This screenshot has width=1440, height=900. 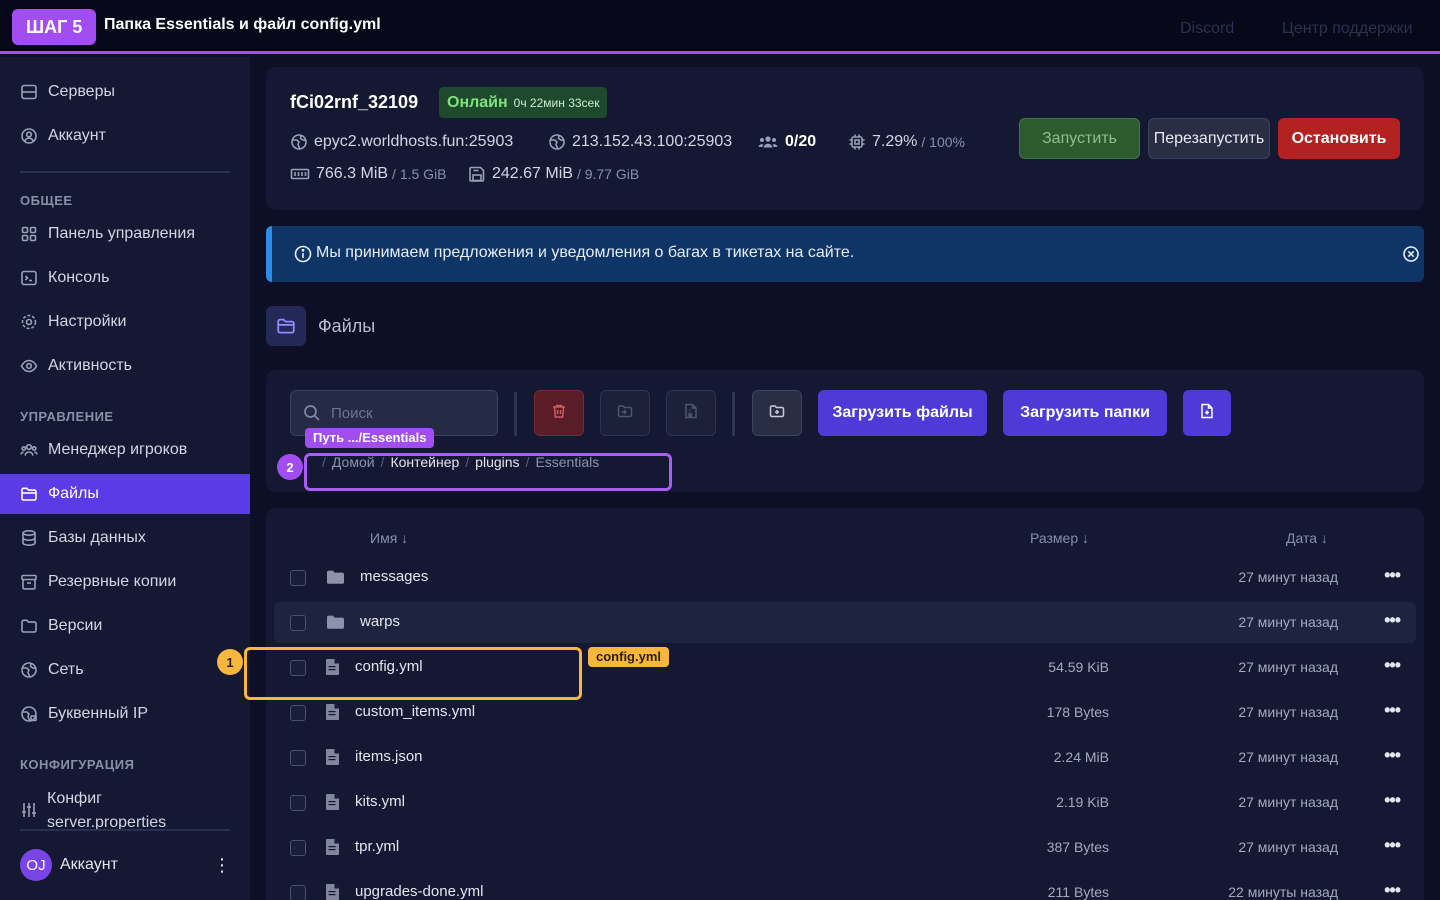 What do you see at coordinates (1079, 138) in the screenshot?
I see `start-button: Запустить` at bounding box center [1079, 138].